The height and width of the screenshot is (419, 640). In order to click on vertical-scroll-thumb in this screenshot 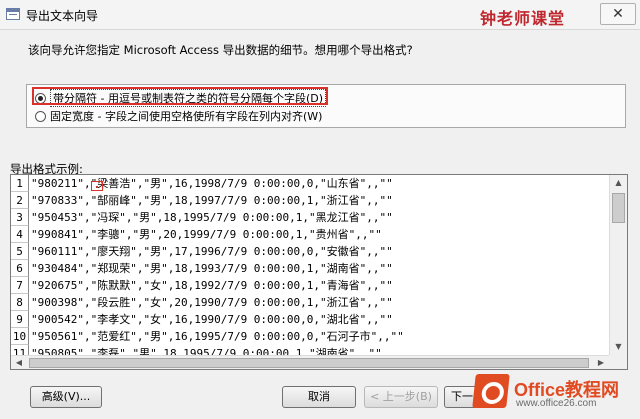, I will do `click(618, 208)`.